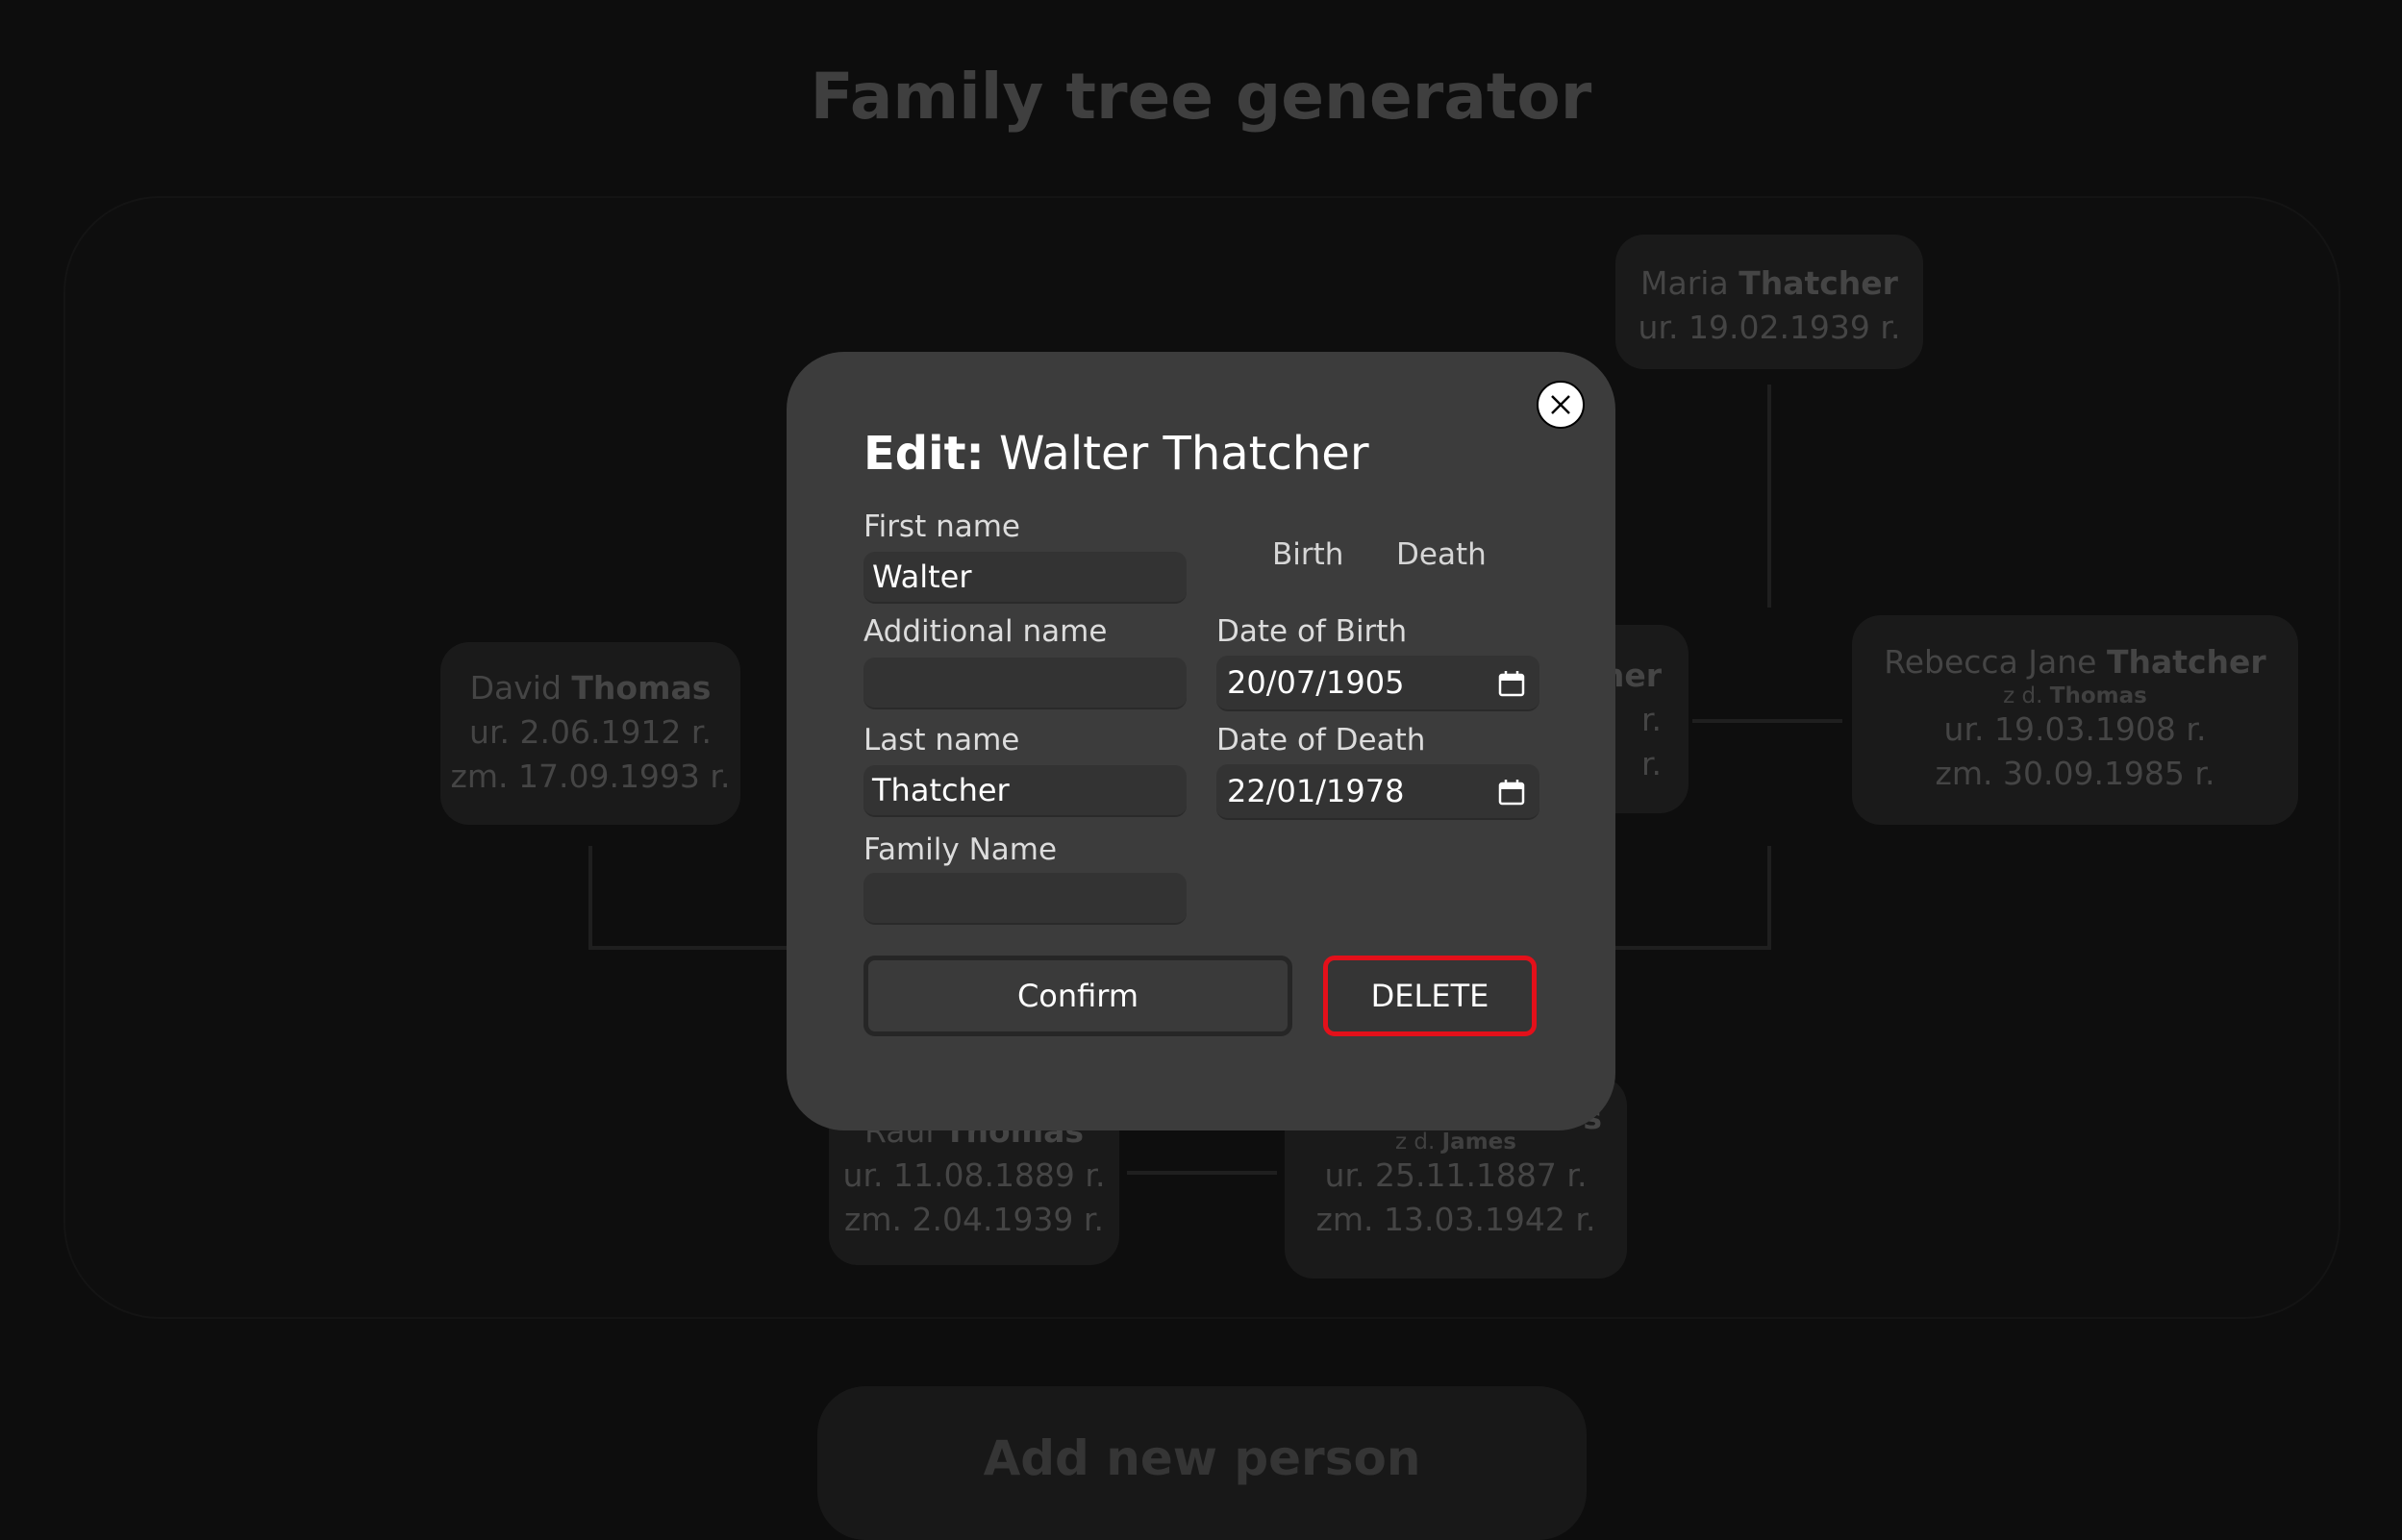 The image size is (2402, 1540). Describe the element at coordinates (1769, 283) in the screenshot. I see `person-name: Maria Thatcher` at that location.